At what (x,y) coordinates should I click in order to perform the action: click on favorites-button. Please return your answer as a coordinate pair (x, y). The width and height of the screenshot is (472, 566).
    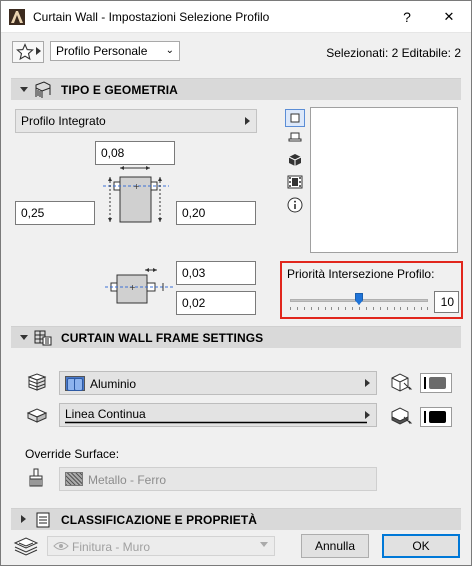
    Looking at the image, I should click on (28, 52).